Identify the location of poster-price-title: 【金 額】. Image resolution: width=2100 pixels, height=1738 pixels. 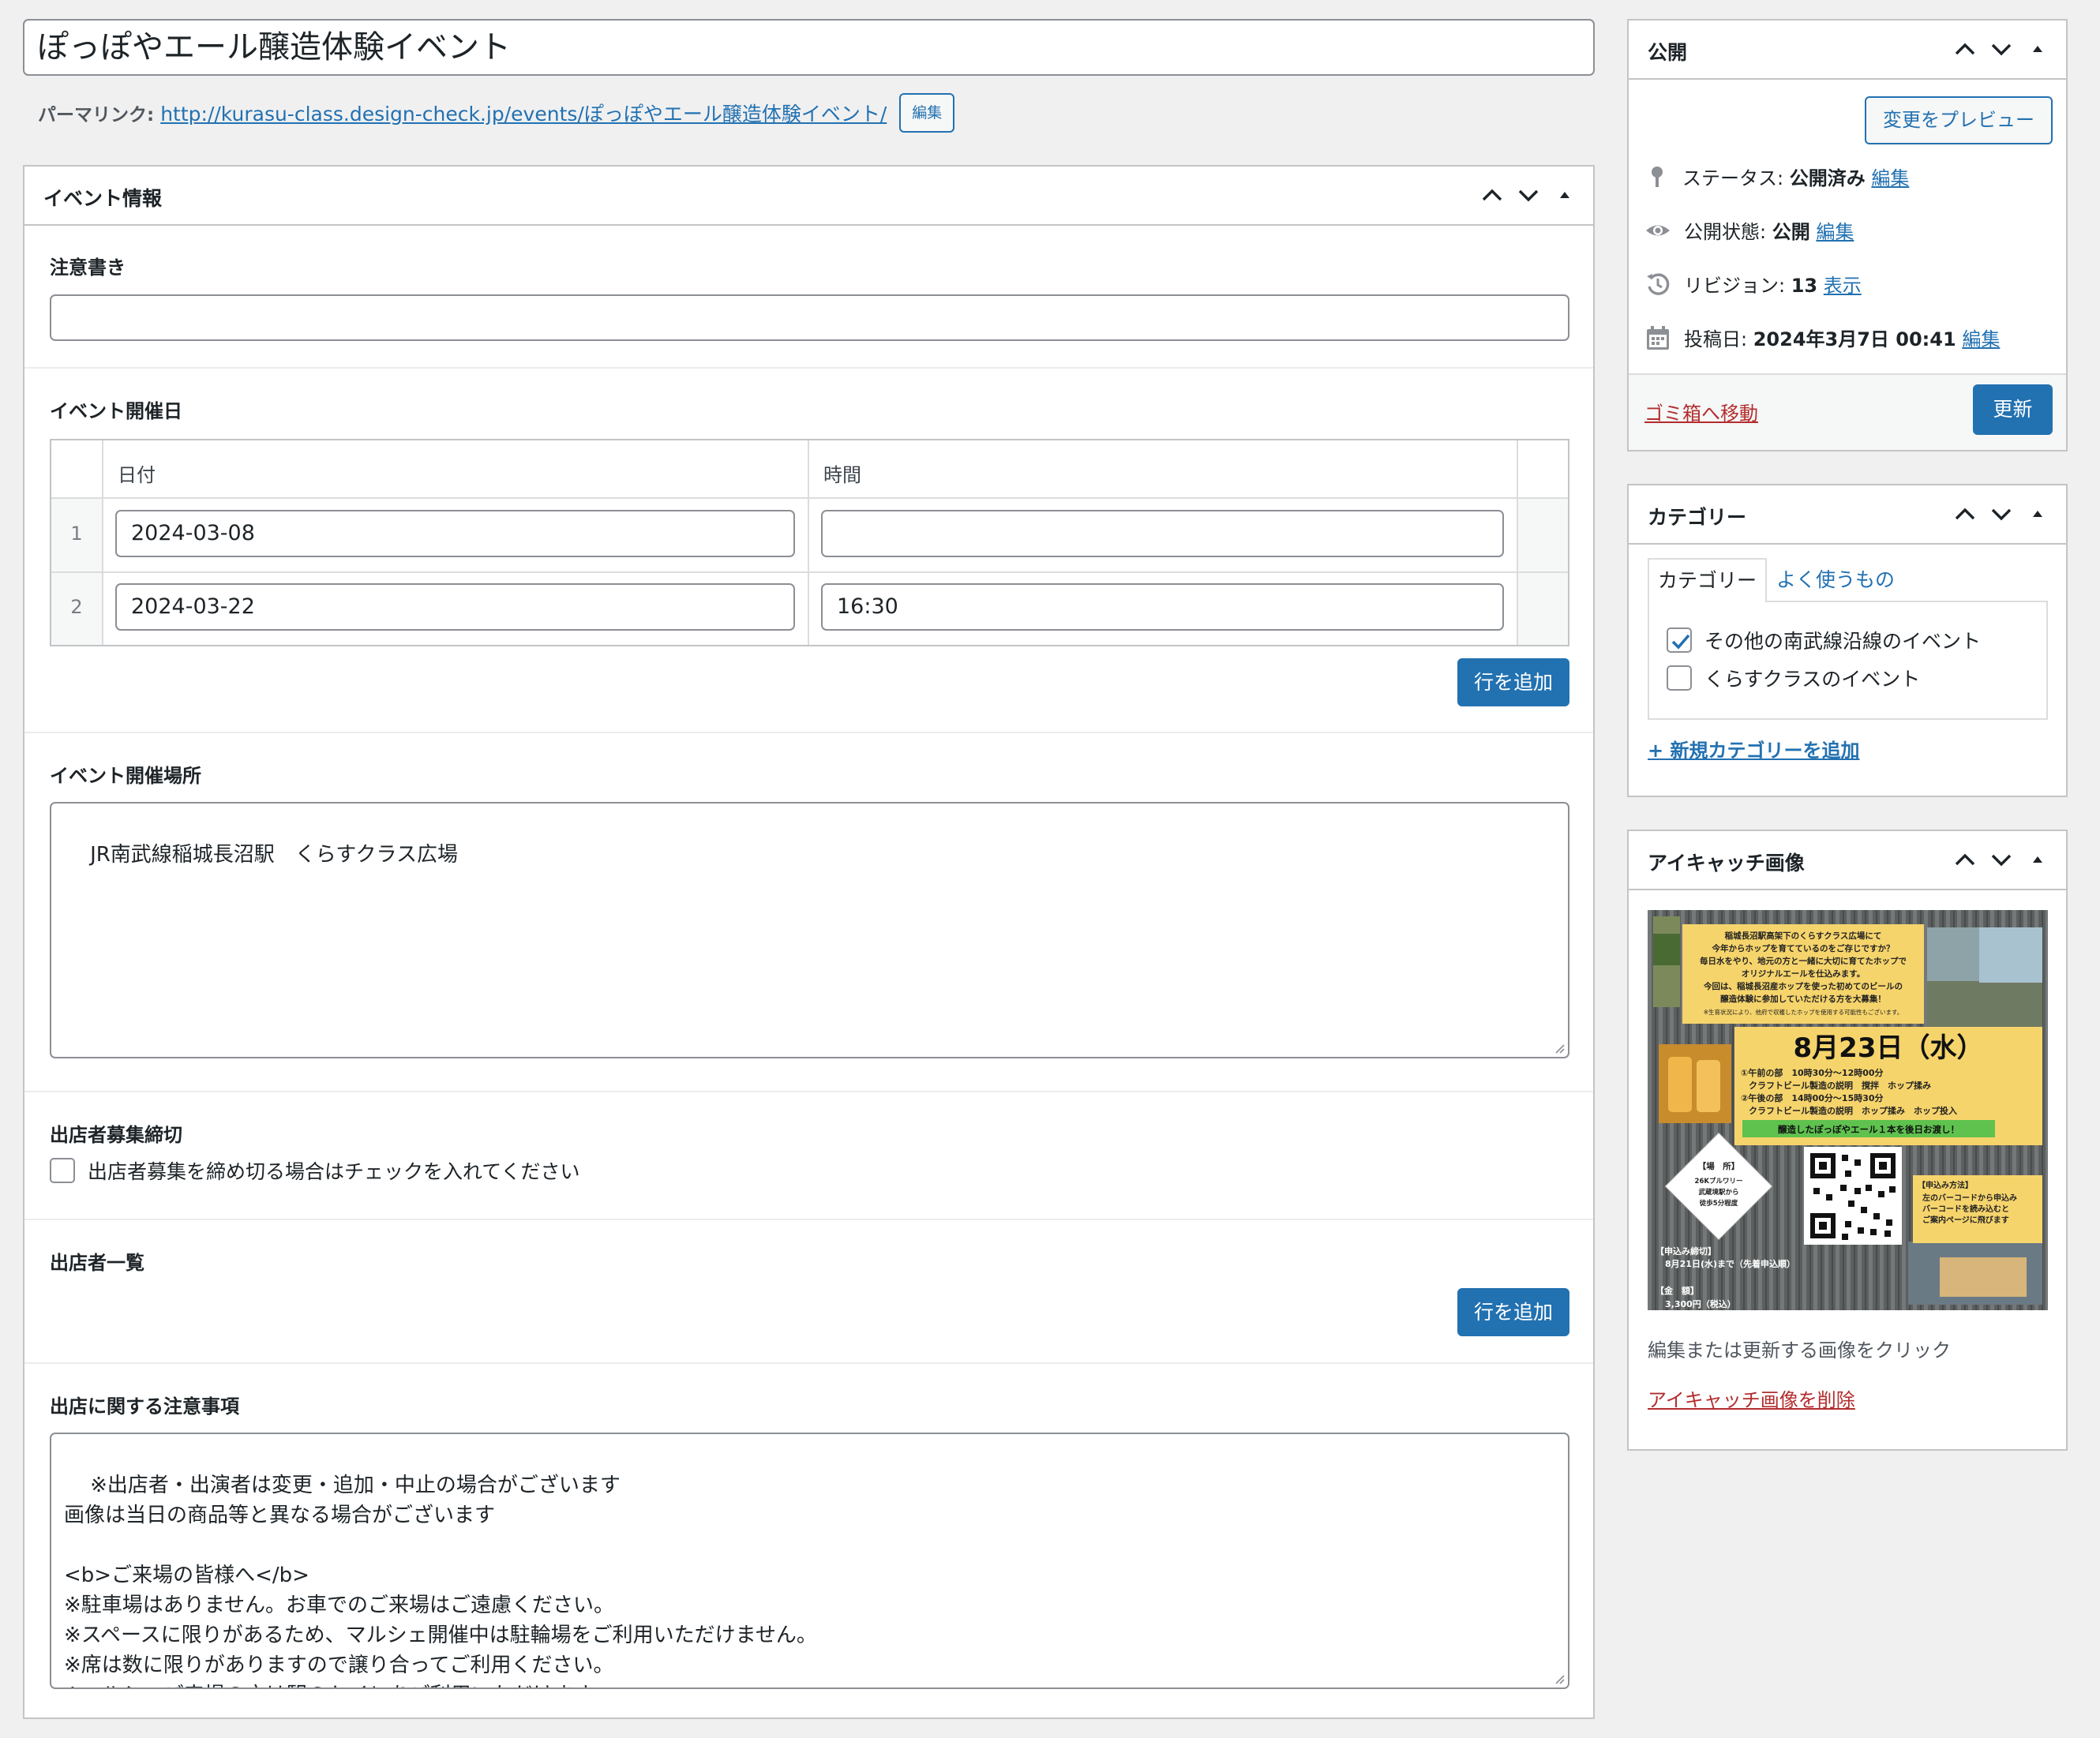
(1677, 1290).